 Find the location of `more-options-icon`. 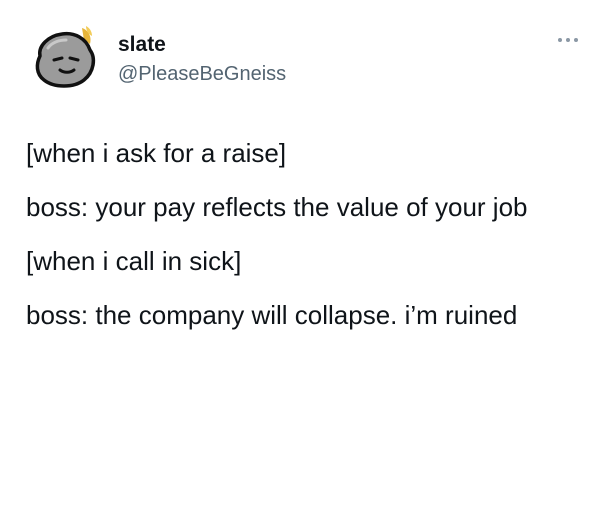

more-options-icon is located at coordinates (568, 40).